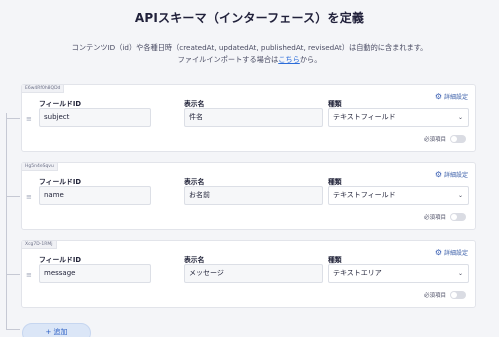 The height and width of the screenshot is (337, 499). I want to click on tree-connector, so click(6, 221).